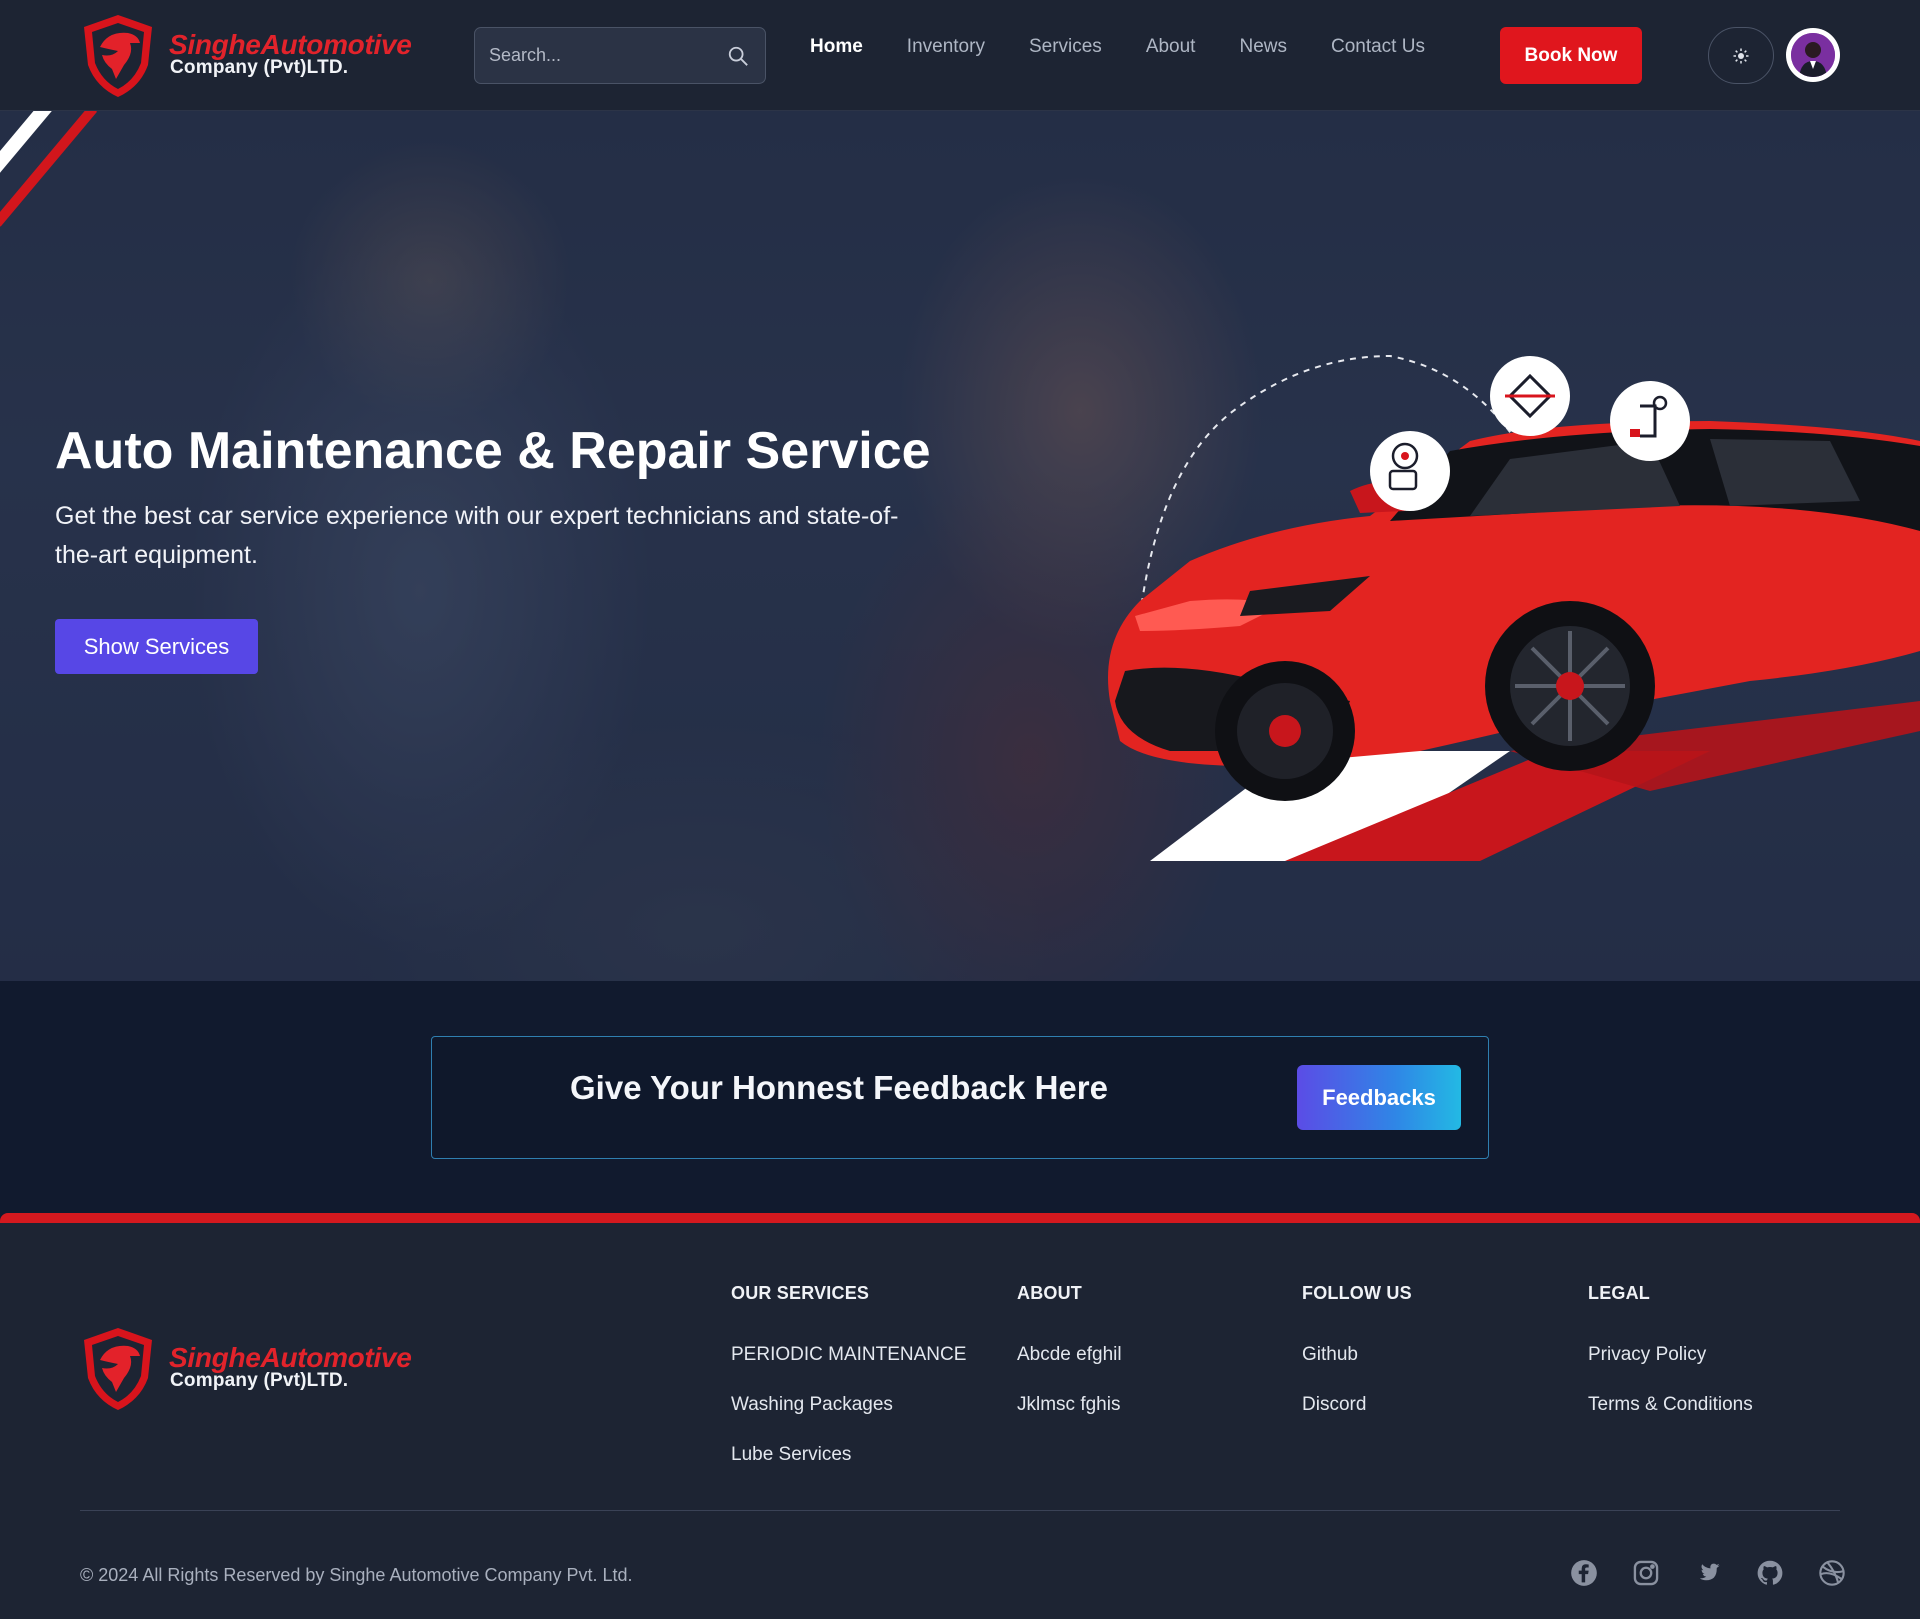 The height and width of the screenshot is (1619, 1920). What do you see at coordinates (848, 1455) in the screenshot?
I see `footer-link-lube-services: Lube Services` at bounding box center [848, 1455].